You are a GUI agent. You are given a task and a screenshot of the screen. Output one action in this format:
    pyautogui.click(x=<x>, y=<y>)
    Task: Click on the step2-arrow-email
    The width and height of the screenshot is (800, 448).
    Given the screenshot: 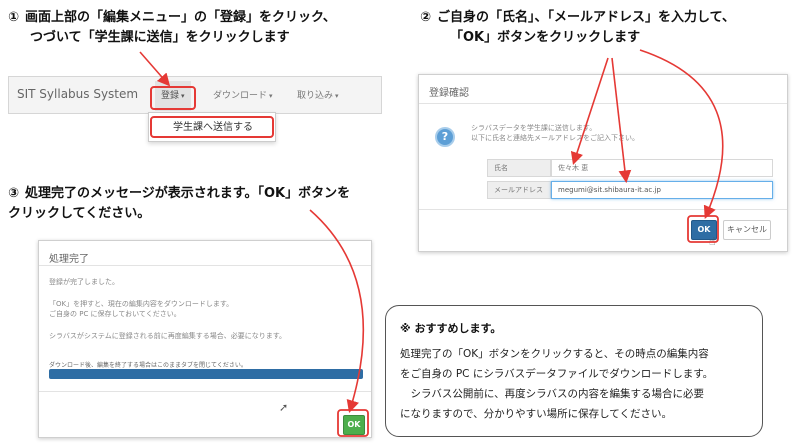 What is the action you would take?
    pyautogui.click(x=621, y=120)
    